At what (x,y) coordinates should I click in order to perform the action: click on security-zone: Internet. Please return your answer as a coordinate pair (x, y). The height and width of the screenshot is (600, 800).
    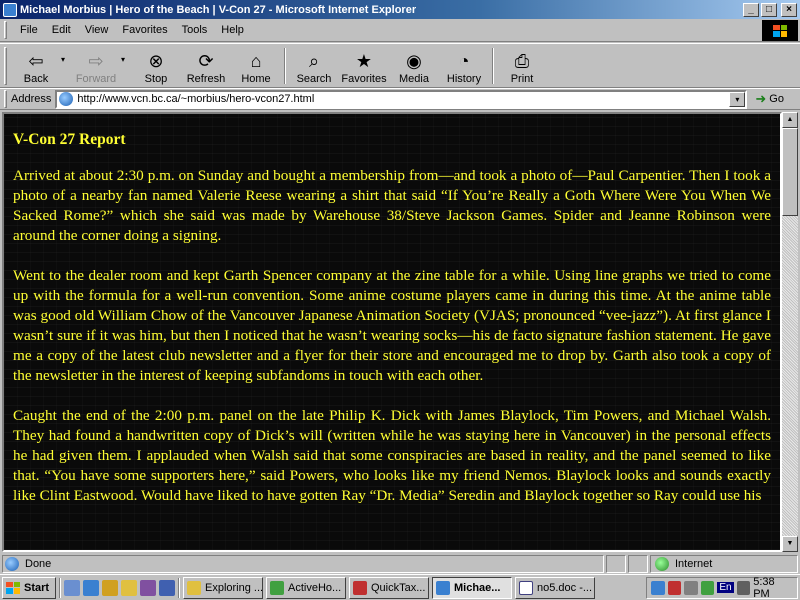
    Looking at the image, I should click on (724, 564).